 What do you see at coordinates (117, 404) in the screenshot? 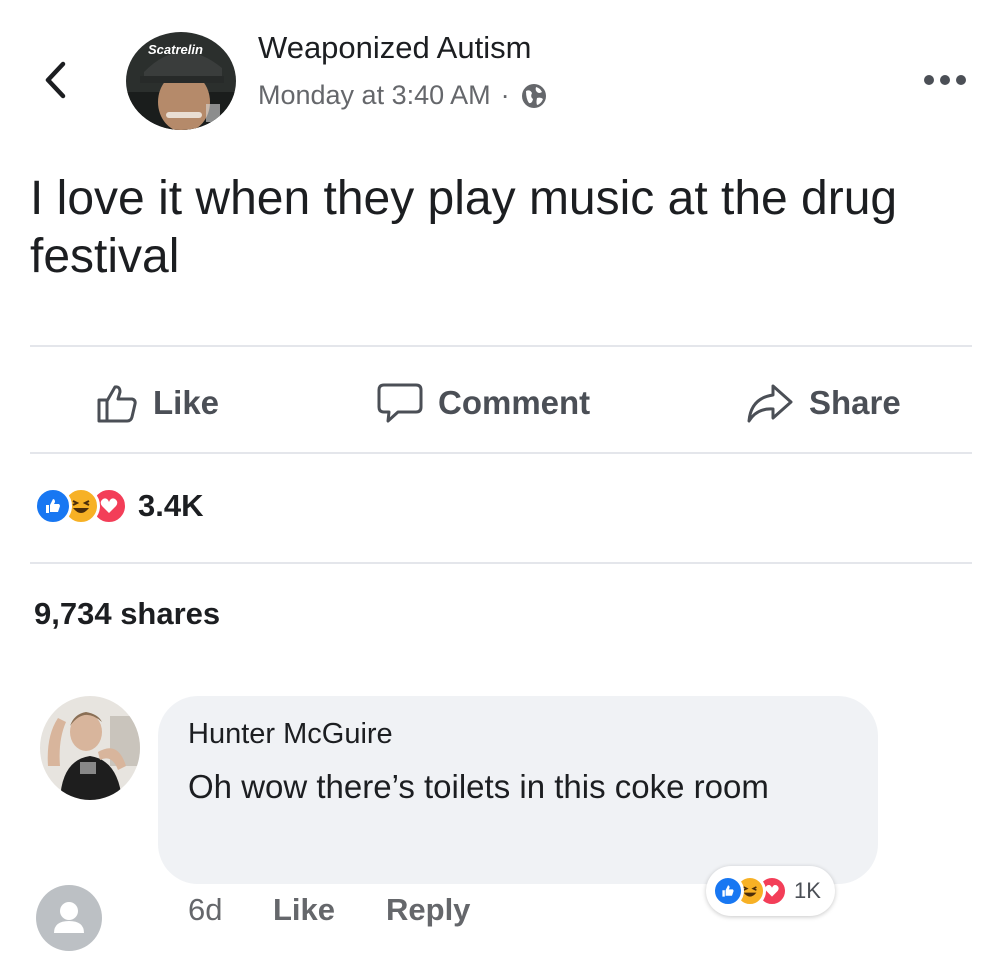
I see `thumbs-up-icon` at bounding box center [117, 404].